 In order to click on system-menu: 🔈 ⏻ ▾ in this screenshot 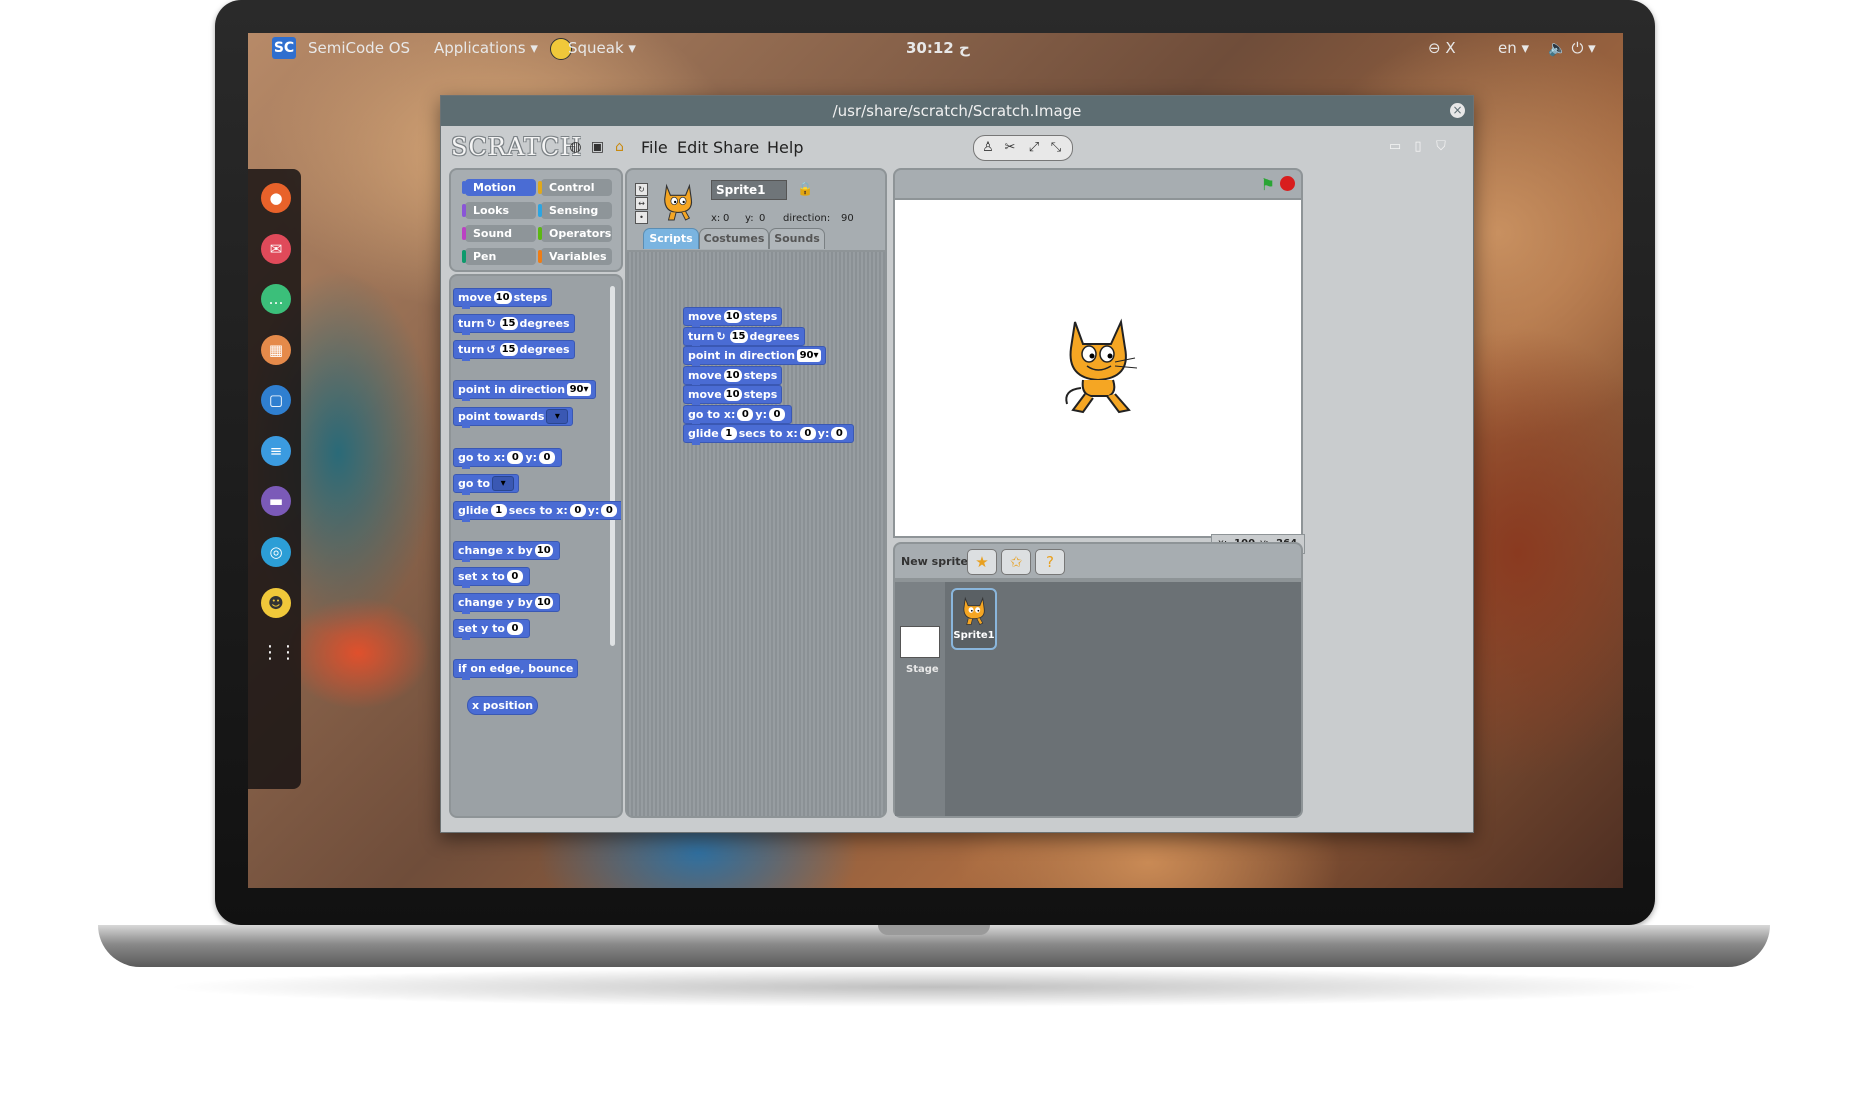, I will do `click(1572, 48)`.